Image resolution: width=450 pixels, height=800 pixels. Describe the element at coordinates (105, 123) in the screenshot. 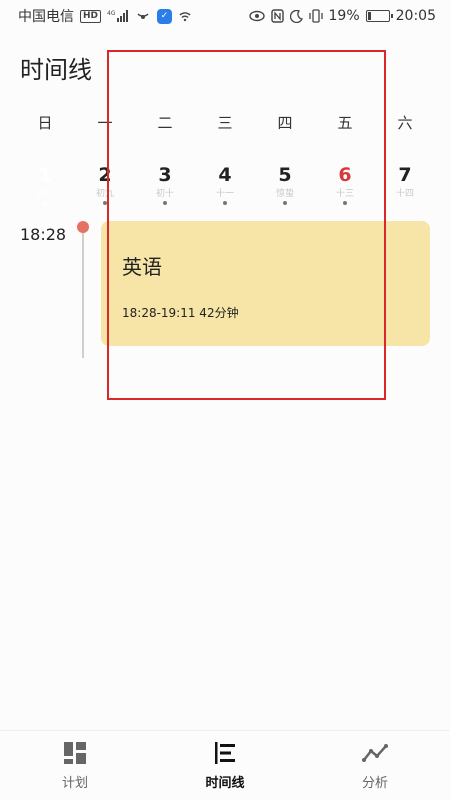

I see `weekday-label: 一` at that location.